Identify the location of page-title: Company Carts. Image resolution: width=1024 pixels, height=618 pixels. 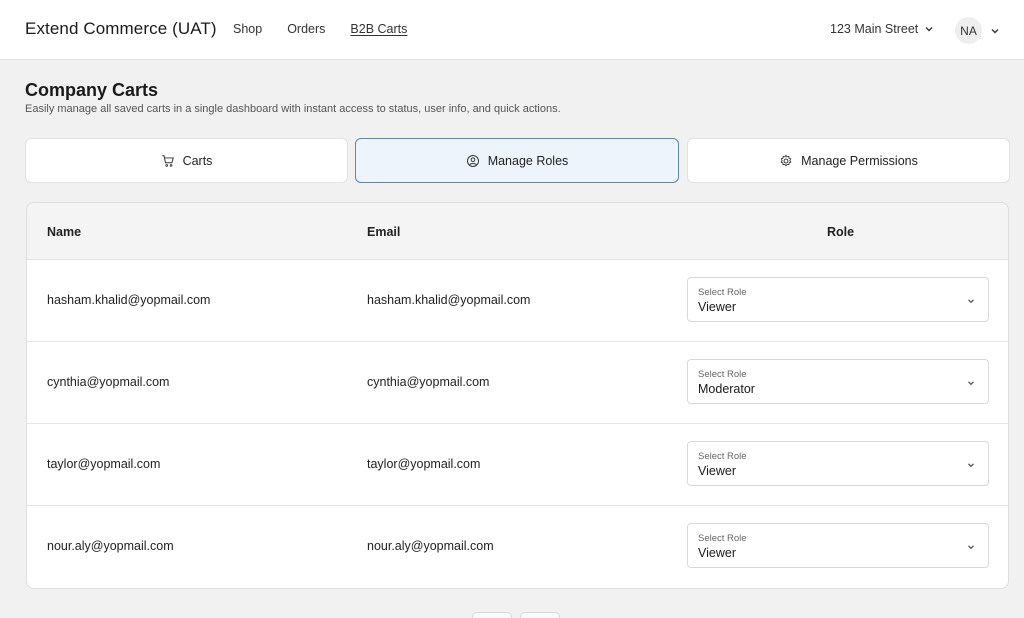
(92, 90).